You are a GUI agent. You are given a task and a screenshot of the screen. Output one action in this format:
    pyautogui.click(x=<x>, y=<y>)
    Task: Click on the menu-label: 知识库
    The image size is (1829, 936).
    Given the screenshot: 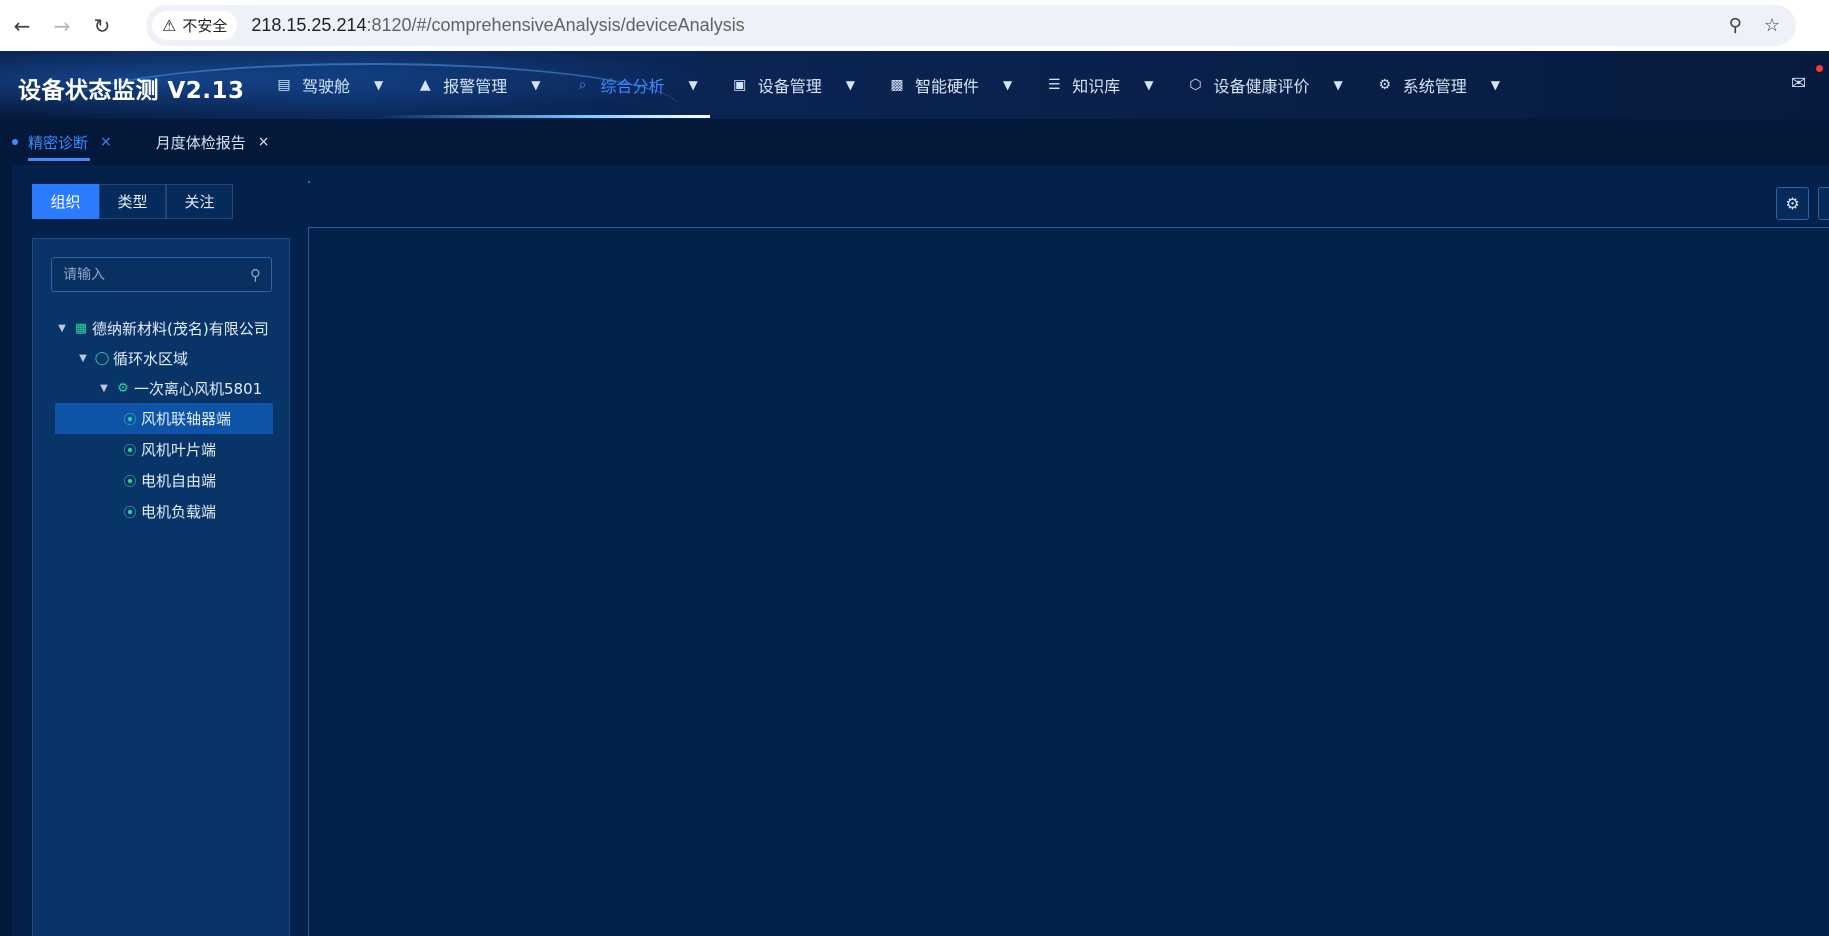 What is the action you would take?
    pyautogui.click(x=1096, y=86)
    